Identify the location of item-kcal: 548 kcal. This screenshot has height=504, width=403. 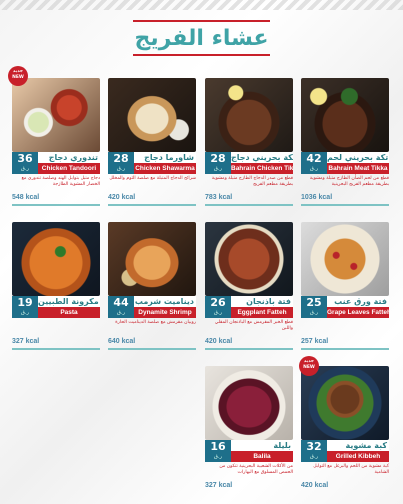
(26, 197).